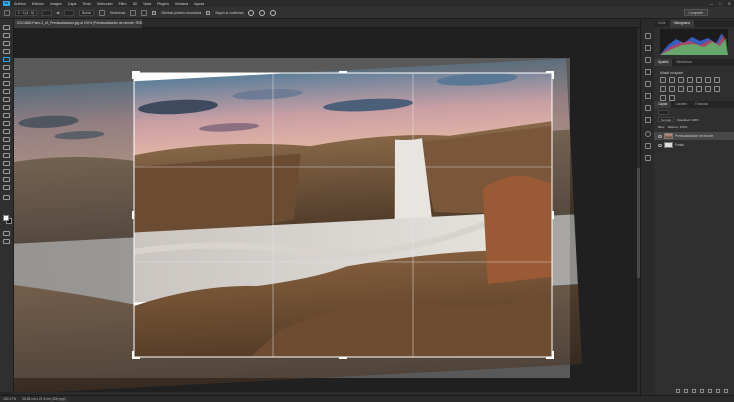  What do you see at coordinates (681, 23) in the screenshot?
I see `tab-histogram: Histograma` at bounding box center [681, 23].